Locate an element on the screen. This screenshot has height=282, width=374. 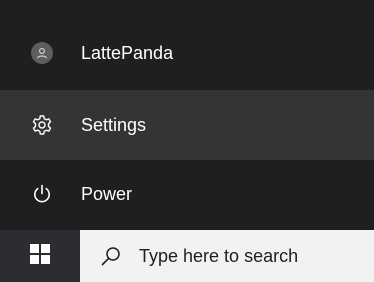
user-avatar-icon is located at coordinates (42, 53).